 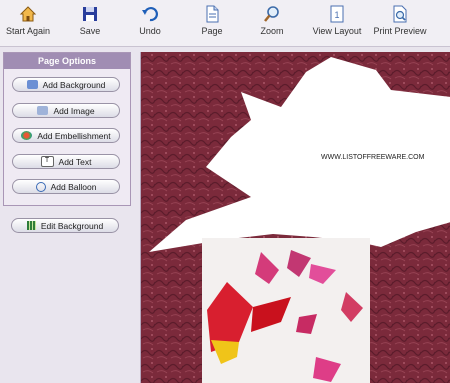 I want to click on image-icon, so click(x=43, y=110).